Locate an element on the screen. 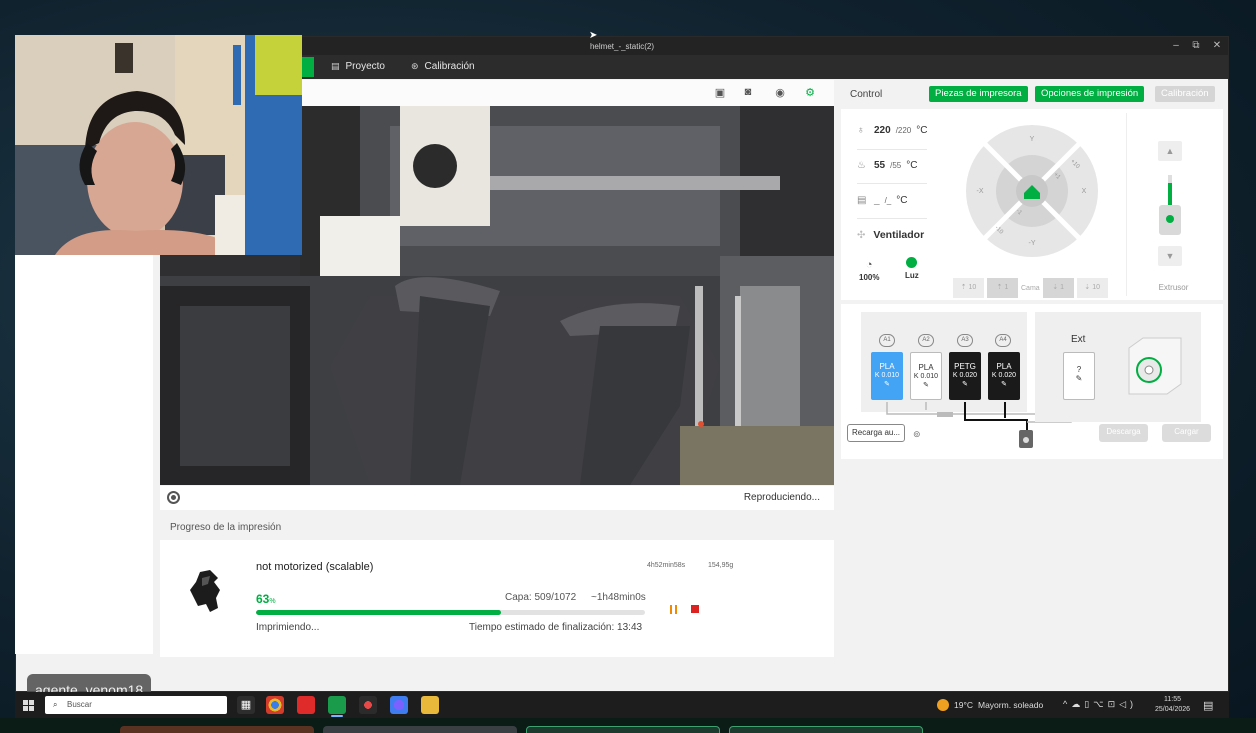 The width and height of the screenshot is (1256, 733). record-toggle-icon is located at coordinates (173, 497).